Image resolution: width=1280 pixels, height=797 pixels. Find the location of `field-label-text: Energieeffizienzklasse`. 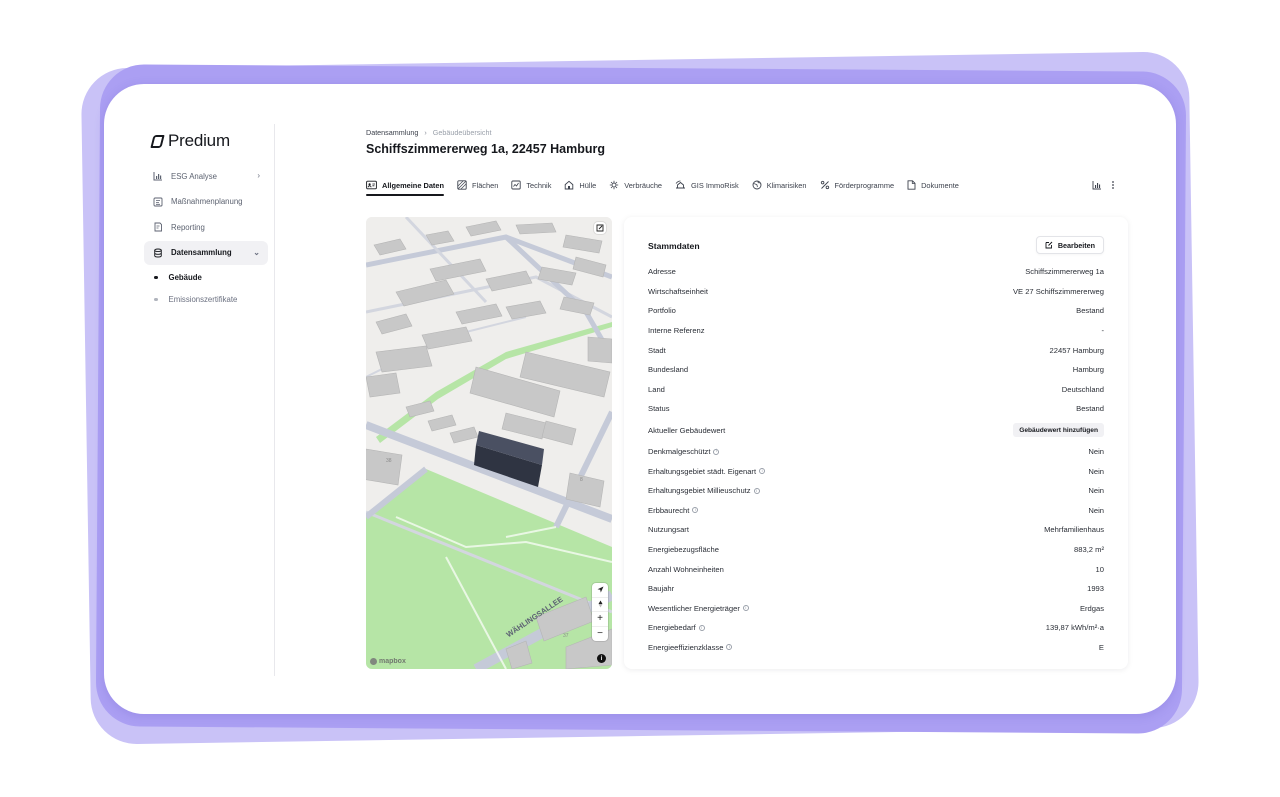

field-label-text: Energieeffizienzklasse is located at coordinates (686, 647).